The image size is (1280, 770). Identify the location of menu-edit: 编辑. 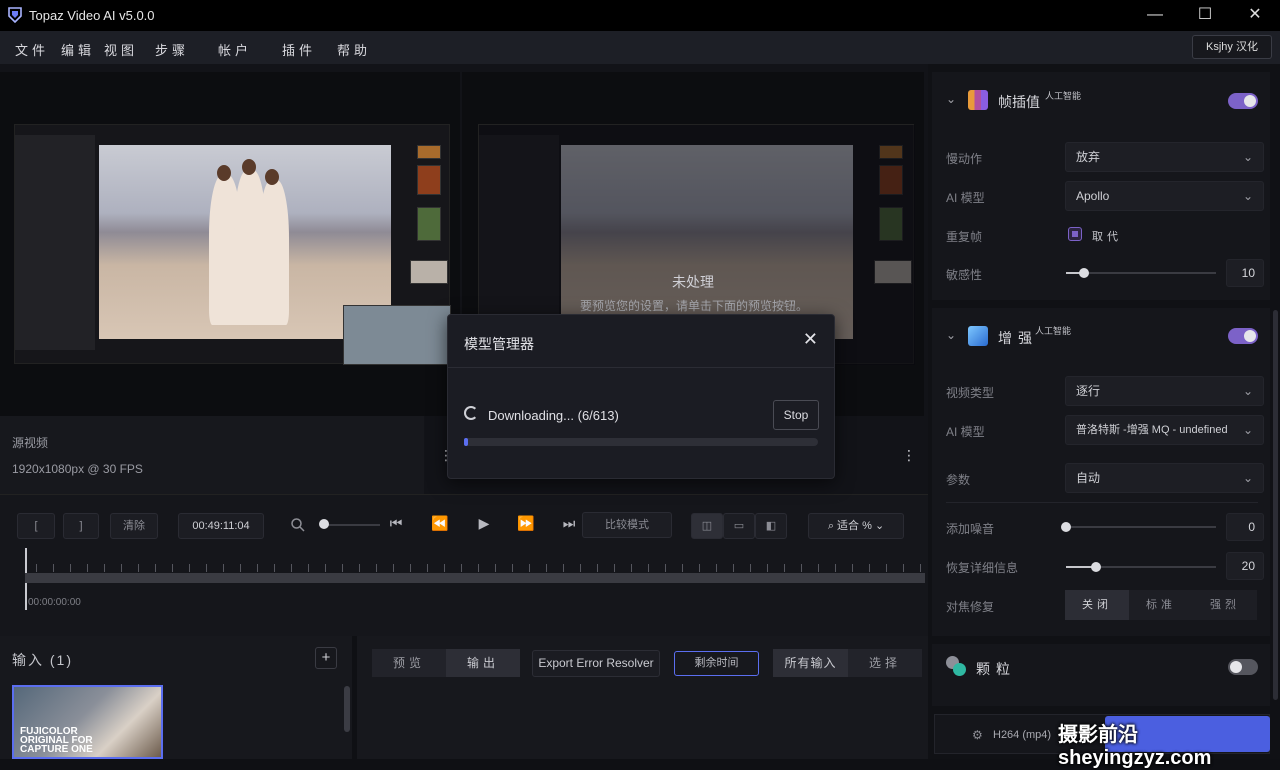
(78, 49).